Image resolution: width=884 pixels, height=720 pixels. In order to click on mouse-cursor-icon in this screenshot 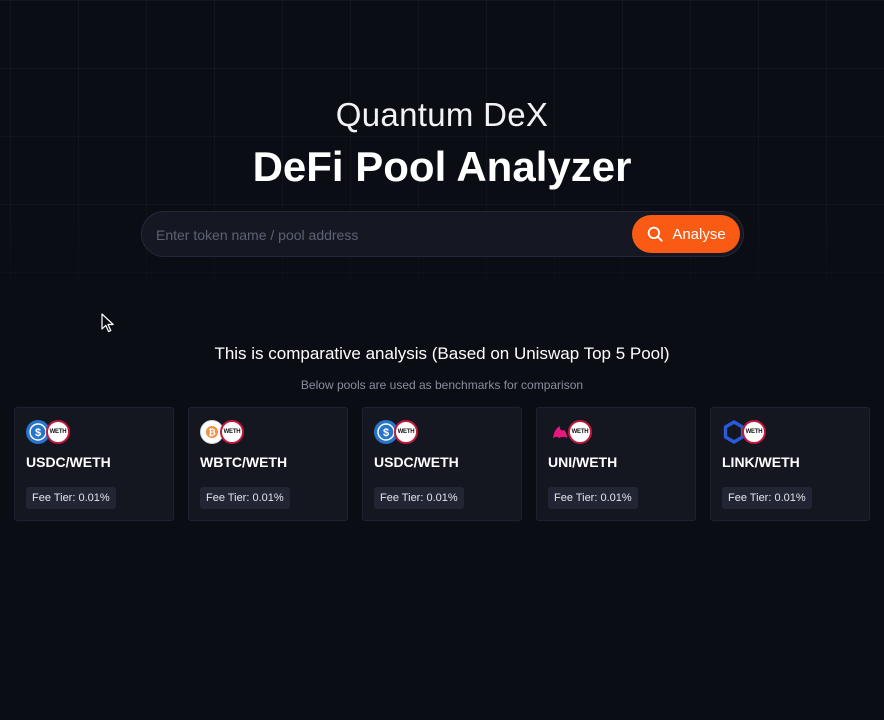, I will do `click(108, 325)`.